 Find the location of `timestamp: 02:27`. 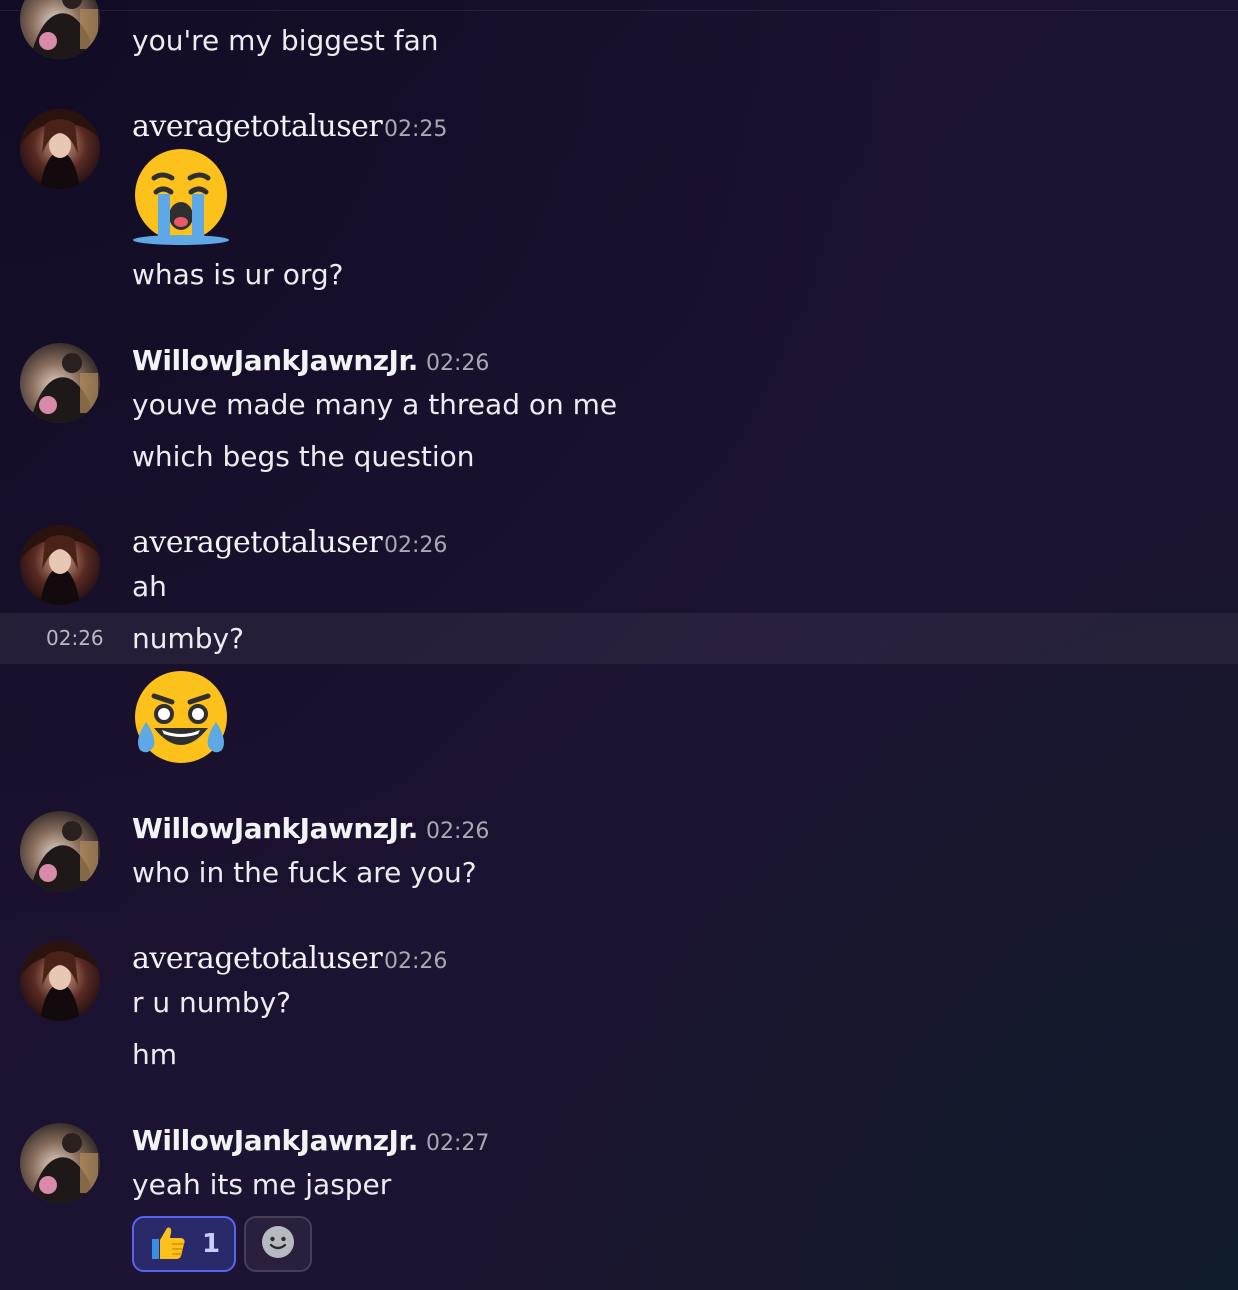

timestamp: 02:27 is located at coordinates (457, 1144).